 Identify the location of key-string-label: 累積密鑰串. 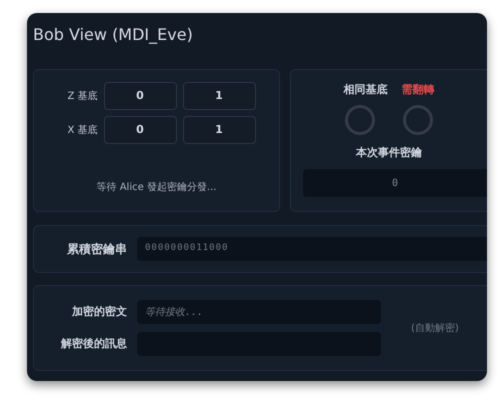
(96, 249).